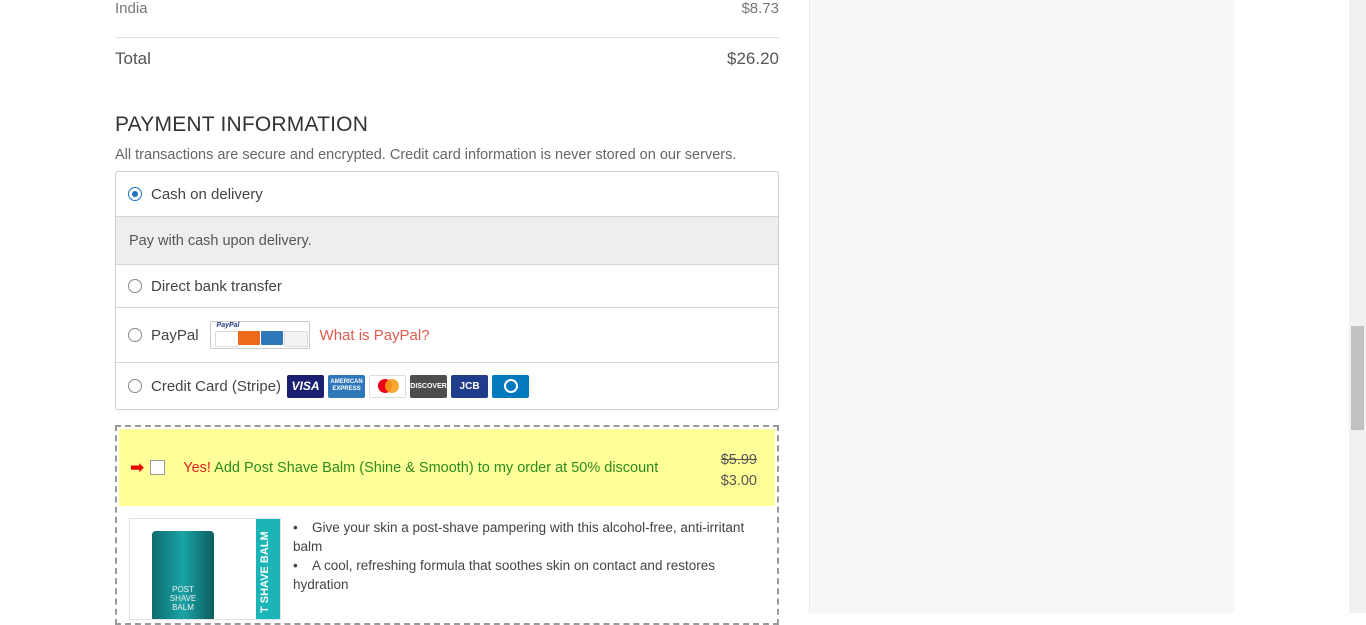 The image size is (1366, 625). I want to click on mini-mastercard-icon, so click(248, 338).